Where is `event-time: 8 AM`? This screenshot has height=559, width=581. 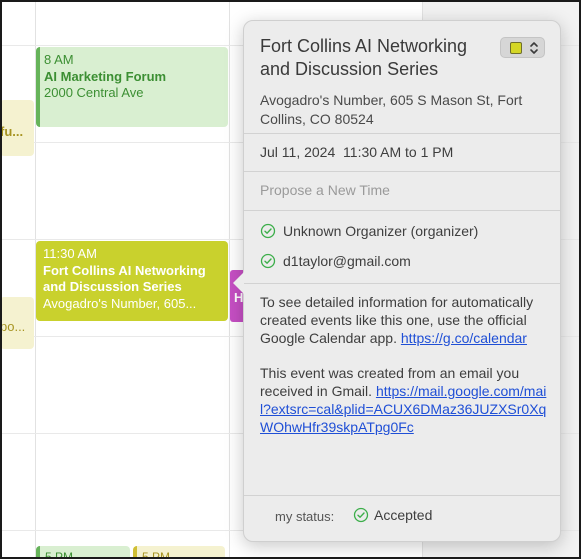
event-time: 8 AM is located at coordinates (59, 59).